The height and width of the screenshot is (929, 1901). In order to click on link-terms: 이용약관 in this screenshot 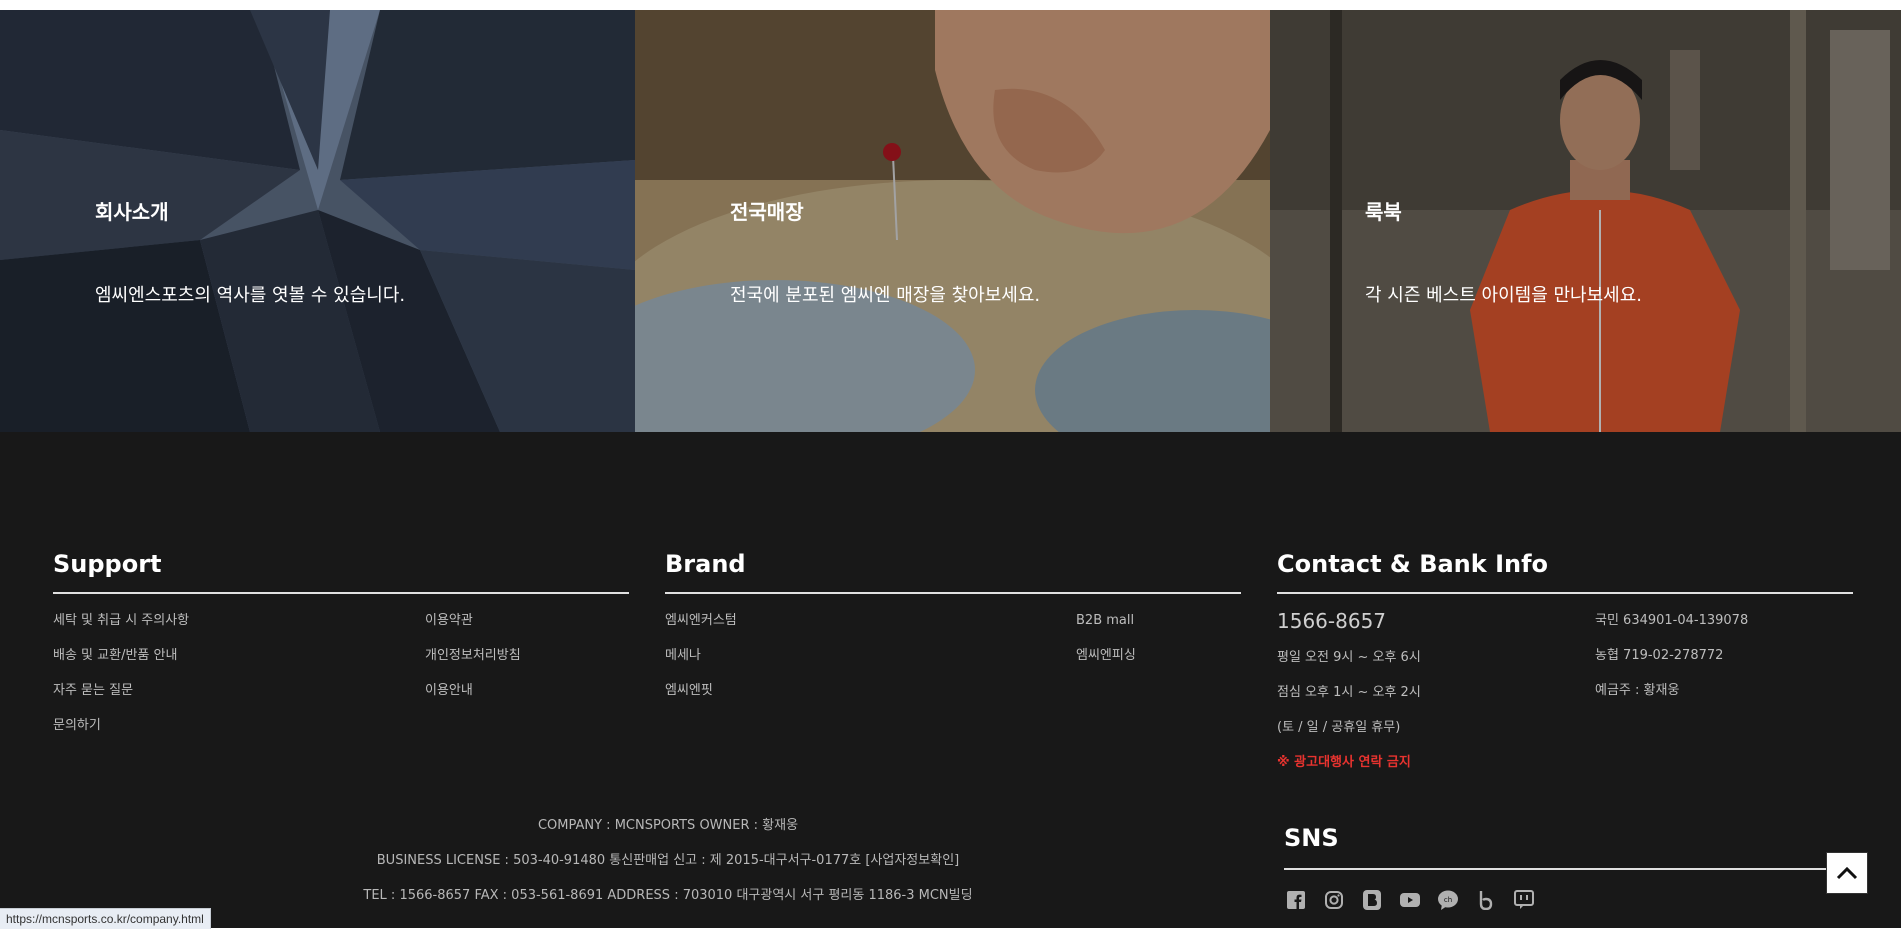, I will do `click(473, 629)`.